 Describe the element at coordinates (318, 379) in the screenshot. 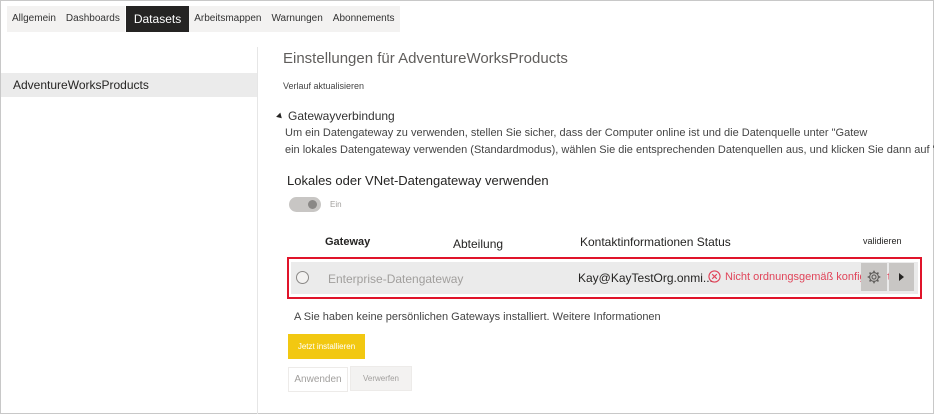

I see `apply-button: Anwenden` at that location.